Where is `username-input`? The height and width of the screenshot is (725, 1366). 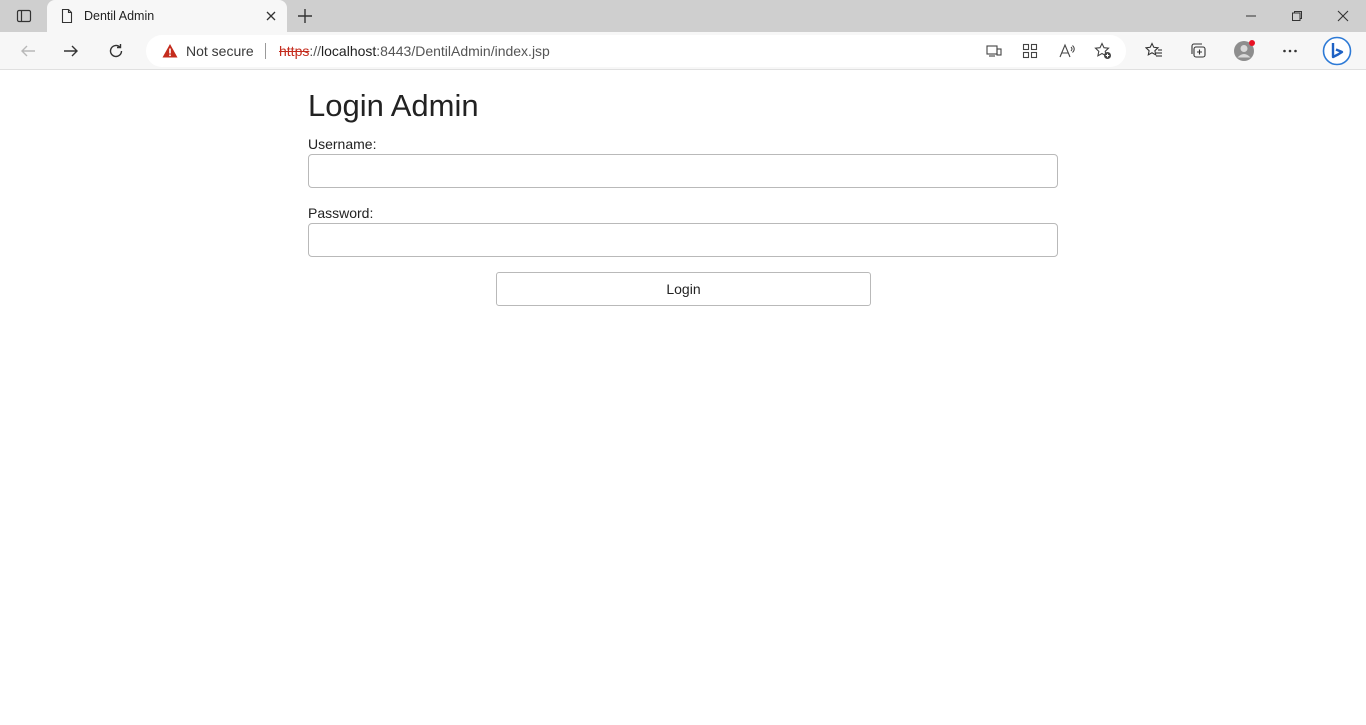
username-input is located at coordinates (683, 171).